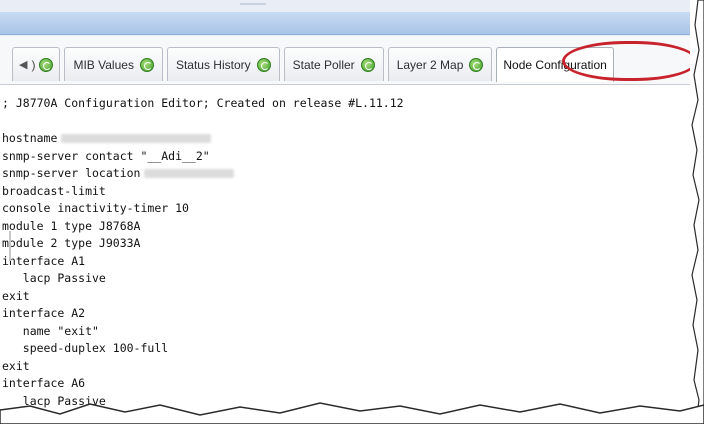 This screenshot has width=704, height=424. Describe the element at coordinates (352, 413) in the screenshot. I see `torn-edge-bottom` at that location.